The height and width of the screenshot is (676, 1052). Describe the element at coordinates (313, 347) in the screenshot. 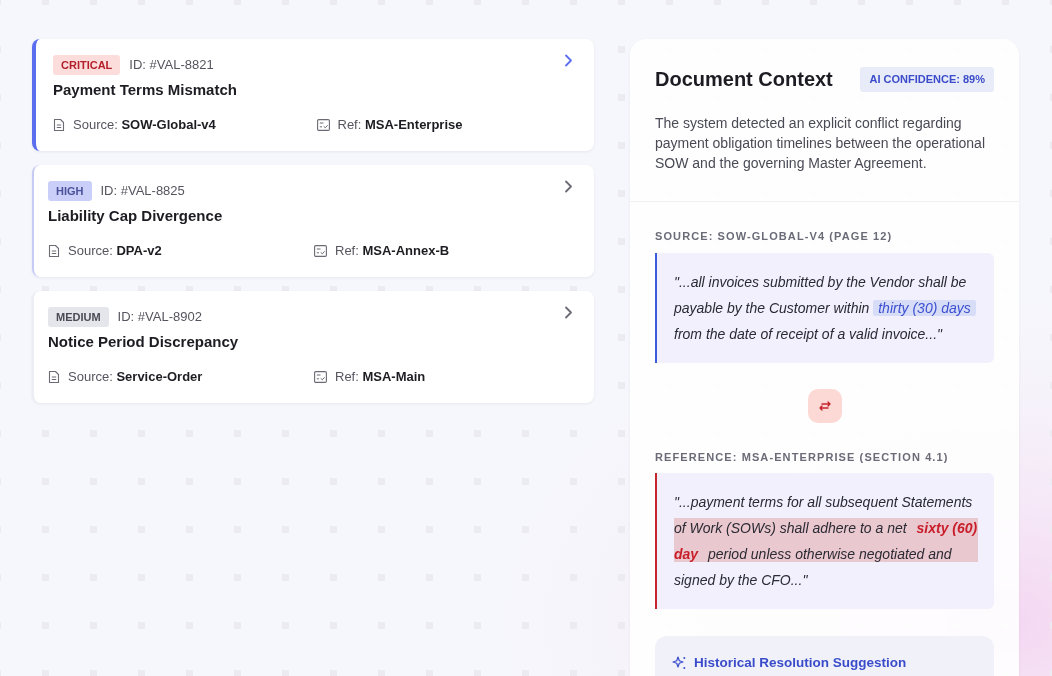

I see `issue-card: MEDIUM ID: #VAL-8902 Notice Period Discrepancy Source: Service-Order Ref: MSA-Main` at that location.